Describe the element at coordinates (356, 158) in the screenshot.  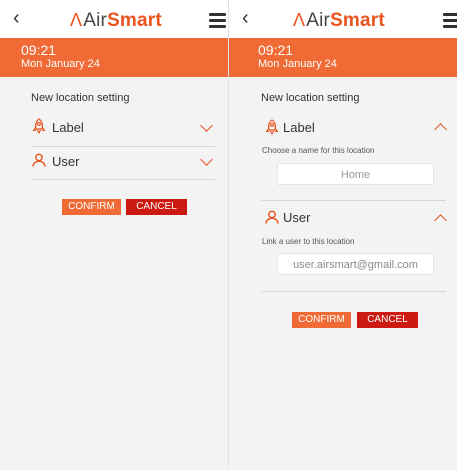
I see `label-accordion-expanded: Label` at that location.